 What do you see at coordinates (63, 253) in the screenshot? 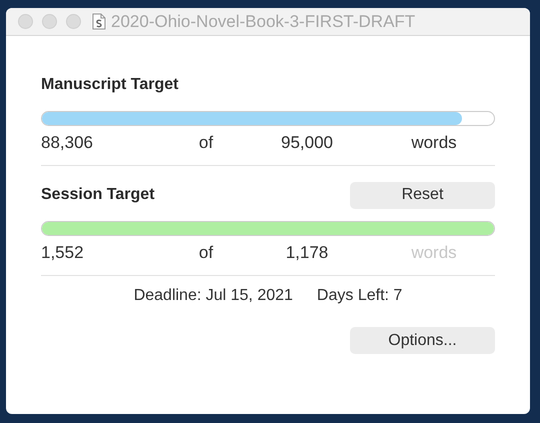
I see `word-count: 1,552` at bounding box center [63, 253].